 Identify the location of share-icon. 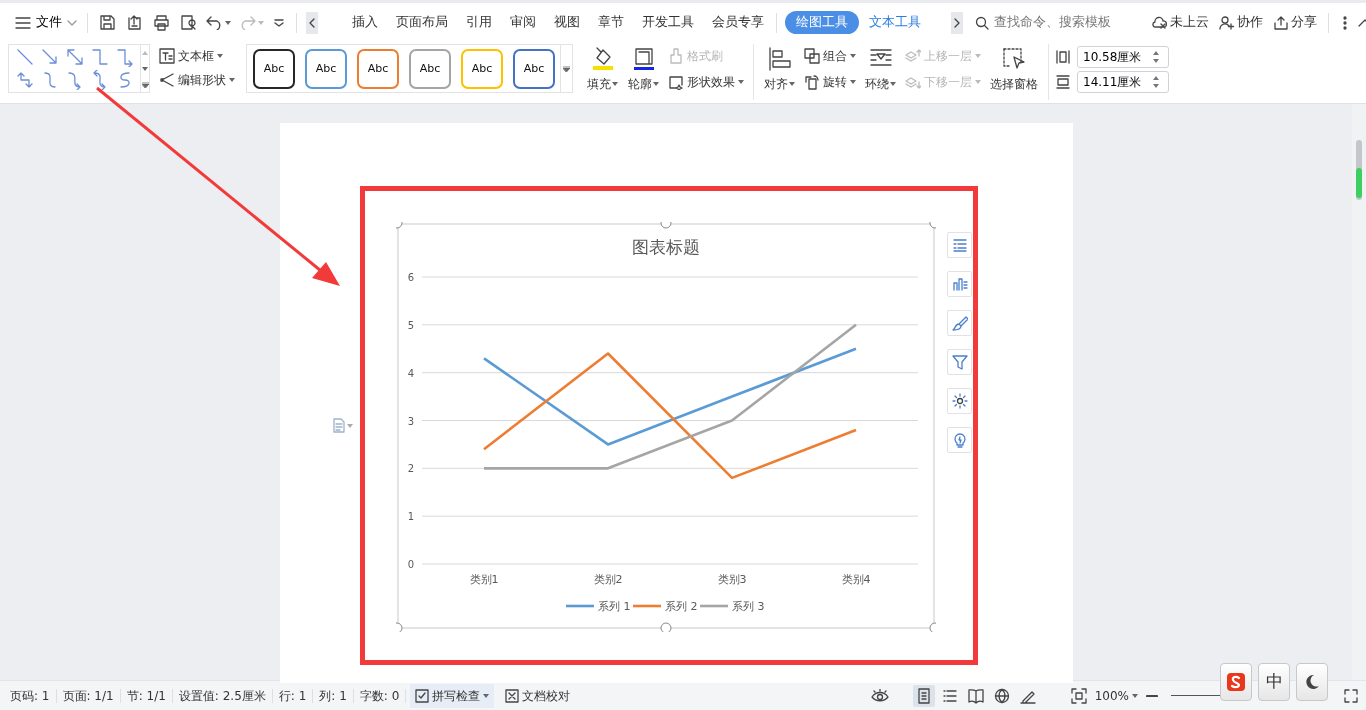
(1280, 22).